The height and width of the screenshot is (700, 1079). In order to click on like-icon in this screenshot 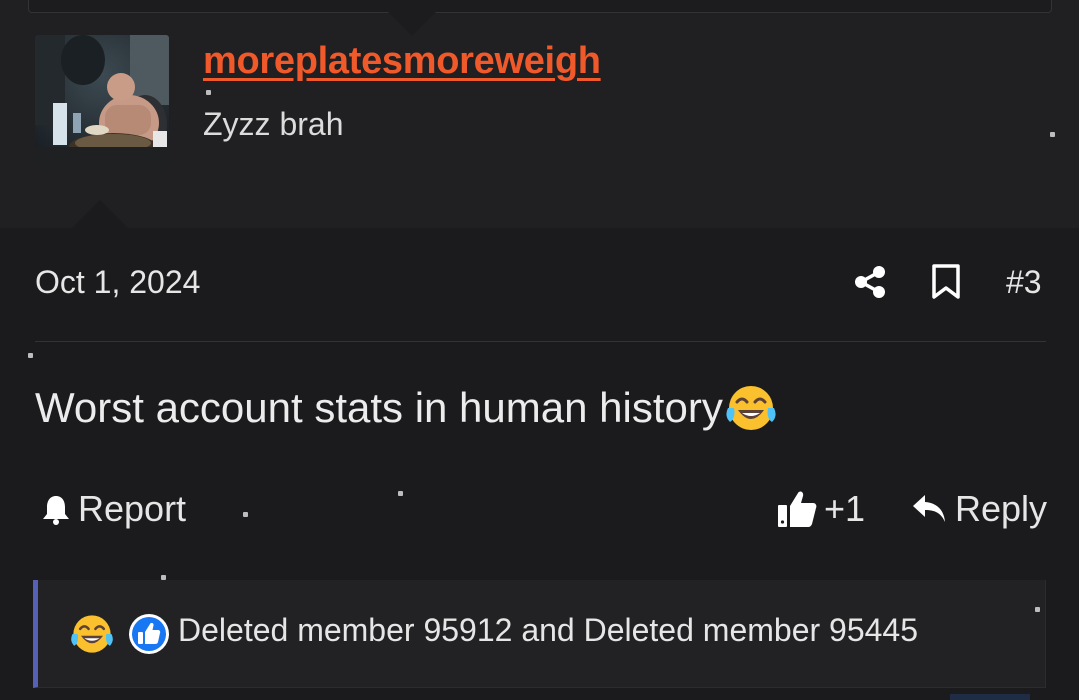, I will do `click(149, 634)`.